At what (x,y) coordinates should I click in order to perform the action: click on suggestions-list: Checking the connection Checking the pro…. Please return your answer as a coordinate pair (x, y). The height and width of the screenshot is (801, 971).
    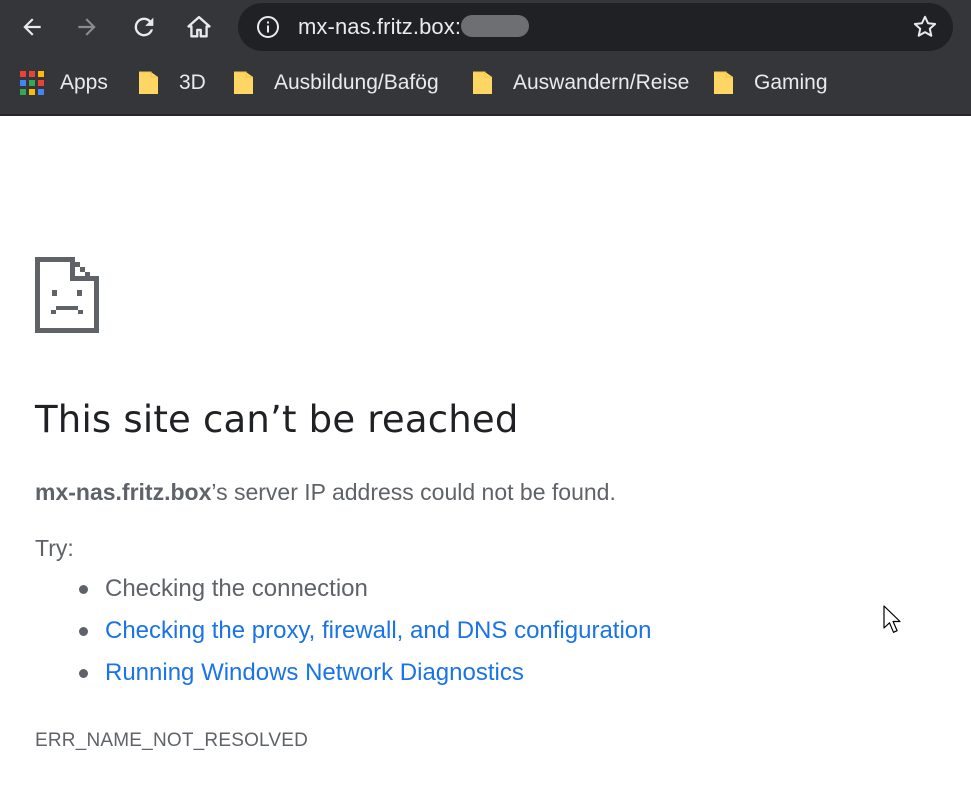
    Looking at the image, I should click on (365, 633).